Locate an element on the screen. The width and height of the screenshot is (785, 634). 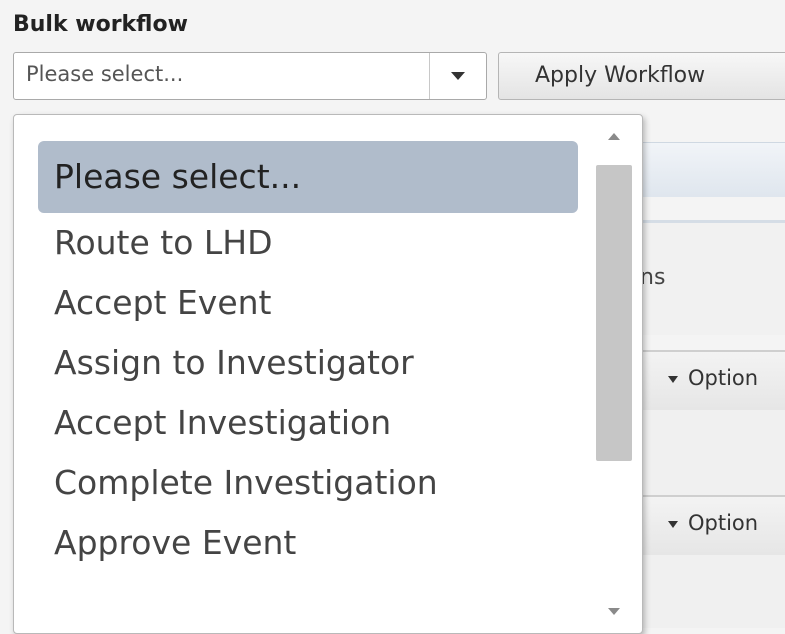
dropdown-scrollbar is located at coordinates (614, 373).